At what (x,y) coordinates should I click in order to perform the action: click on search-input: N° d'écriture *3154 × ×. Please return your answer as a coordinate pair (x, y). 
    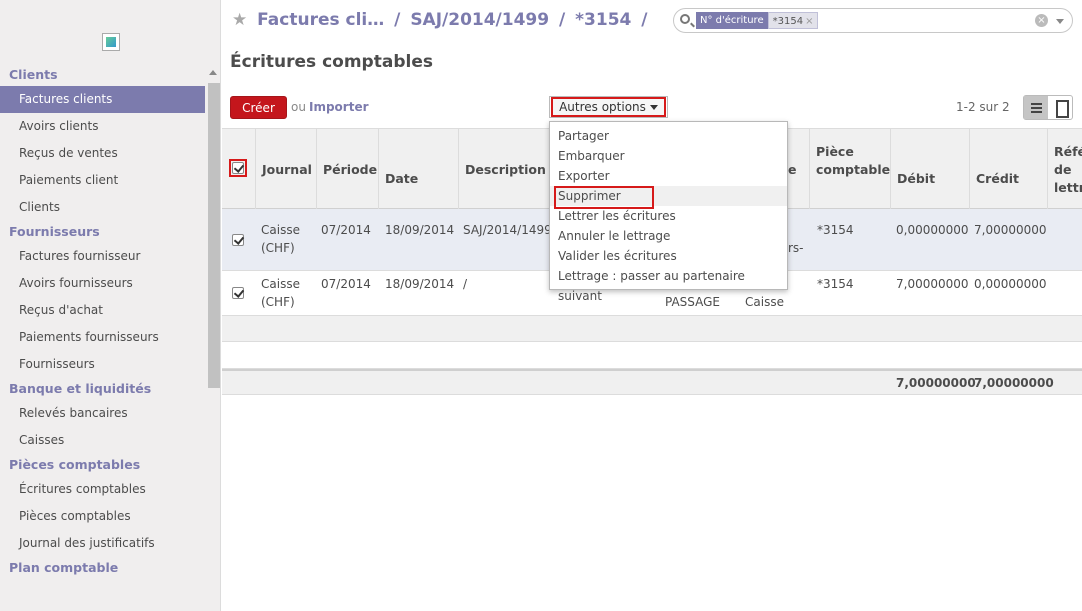
    Looking at the image, I should click on (873, 20).